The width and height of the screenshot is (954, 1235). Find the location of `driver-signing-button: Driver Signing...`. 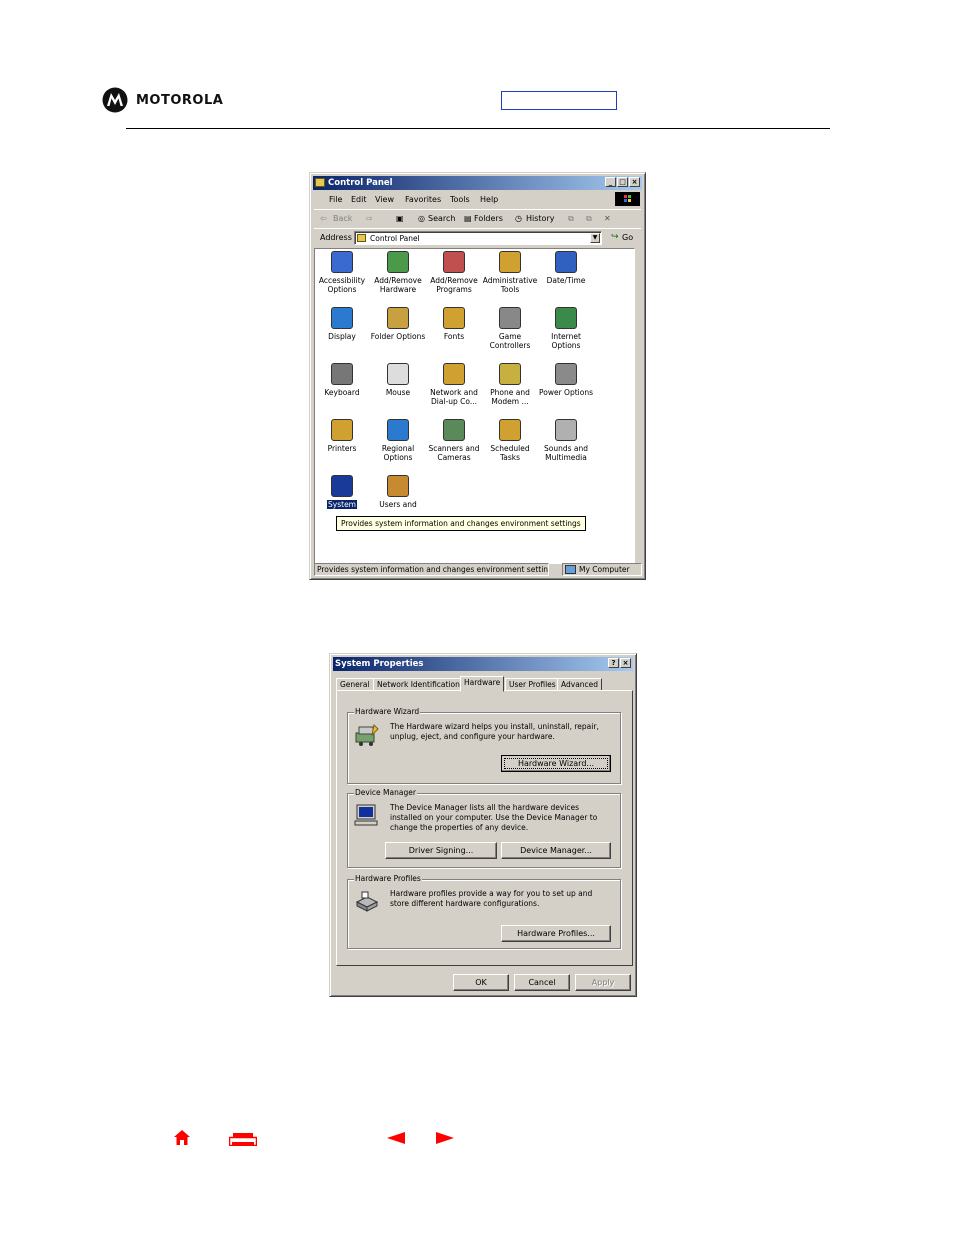

driver-signing-button: Driver Signing... is located at coordinates (441, 850).